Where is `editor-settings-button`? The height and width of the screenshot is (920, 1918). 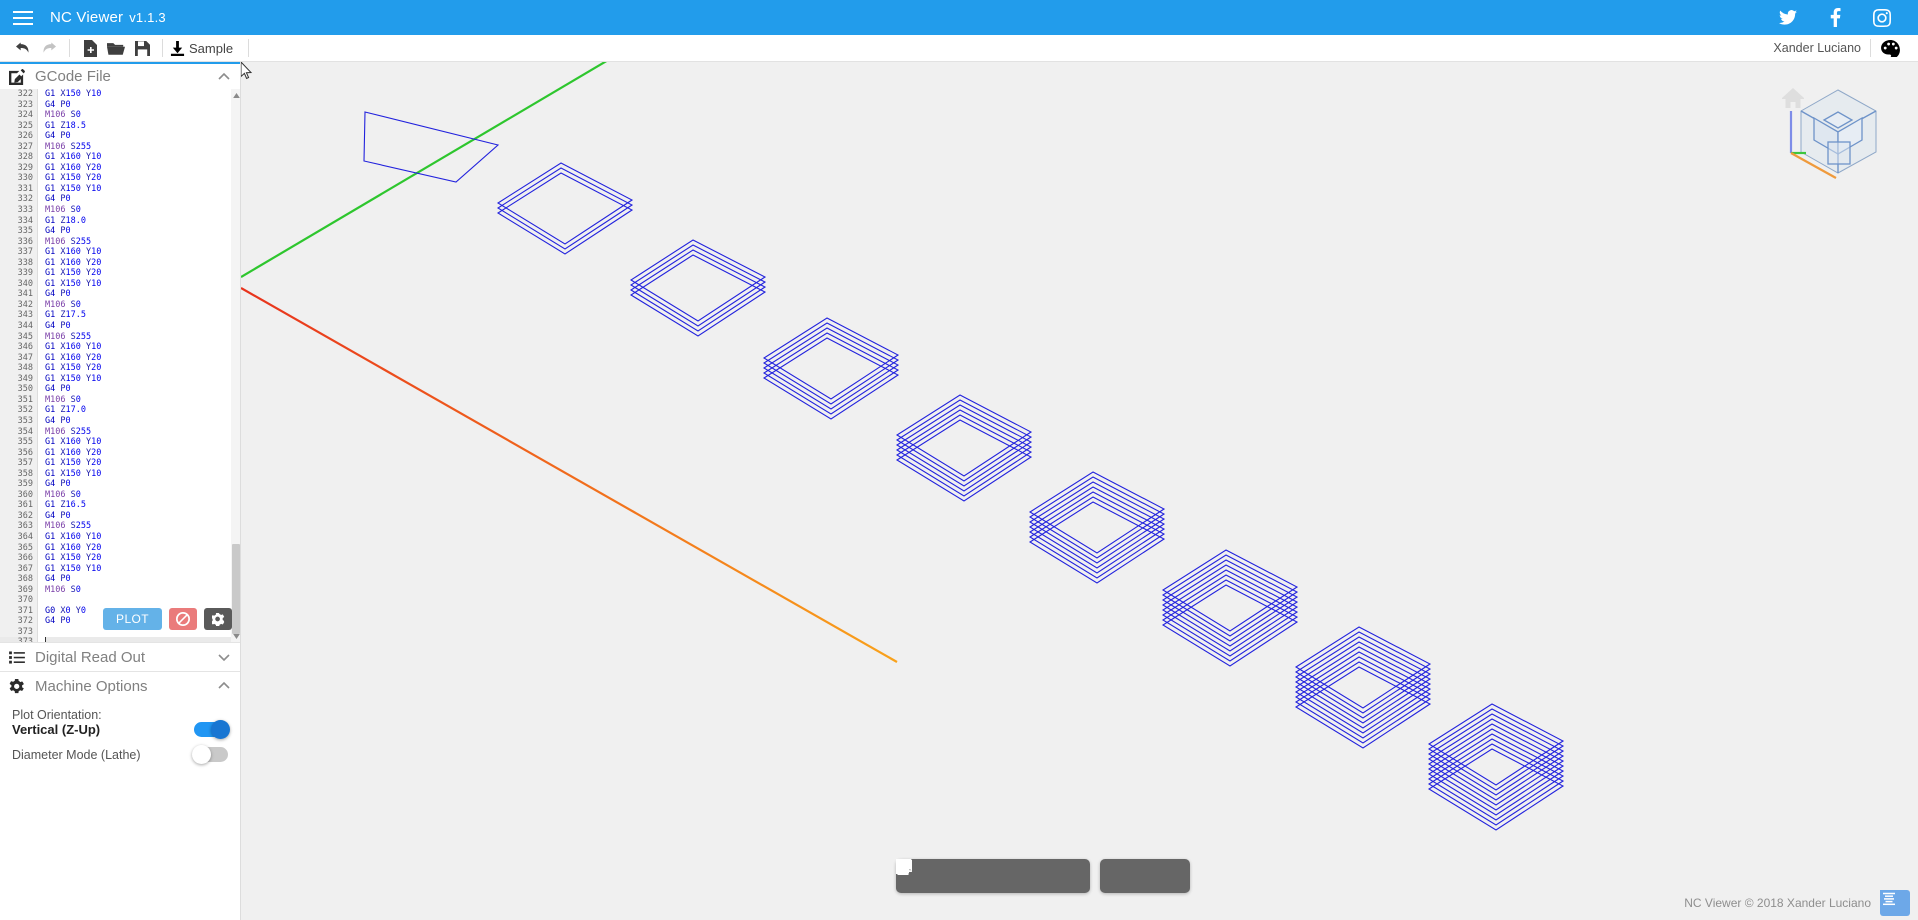 editor-settings-button is located at coordinates (218, 619).